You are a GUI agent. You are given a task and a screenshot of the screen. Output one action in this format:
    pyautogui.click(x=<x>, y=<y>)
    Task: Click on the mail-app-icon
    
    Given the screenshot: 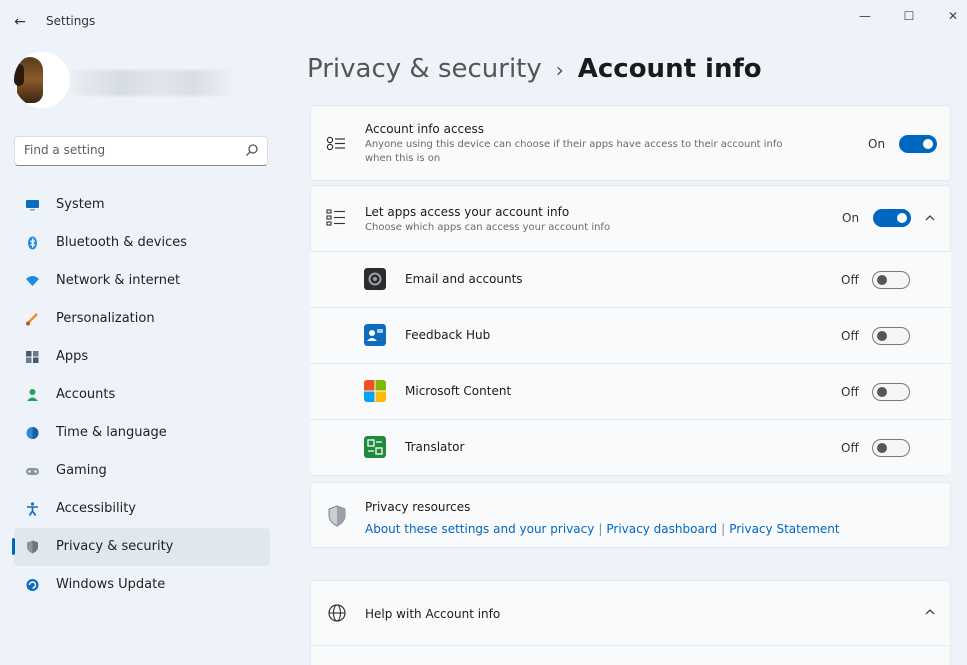 What is the action you would take?
    pyautogui.click(x=375, y=279)
    